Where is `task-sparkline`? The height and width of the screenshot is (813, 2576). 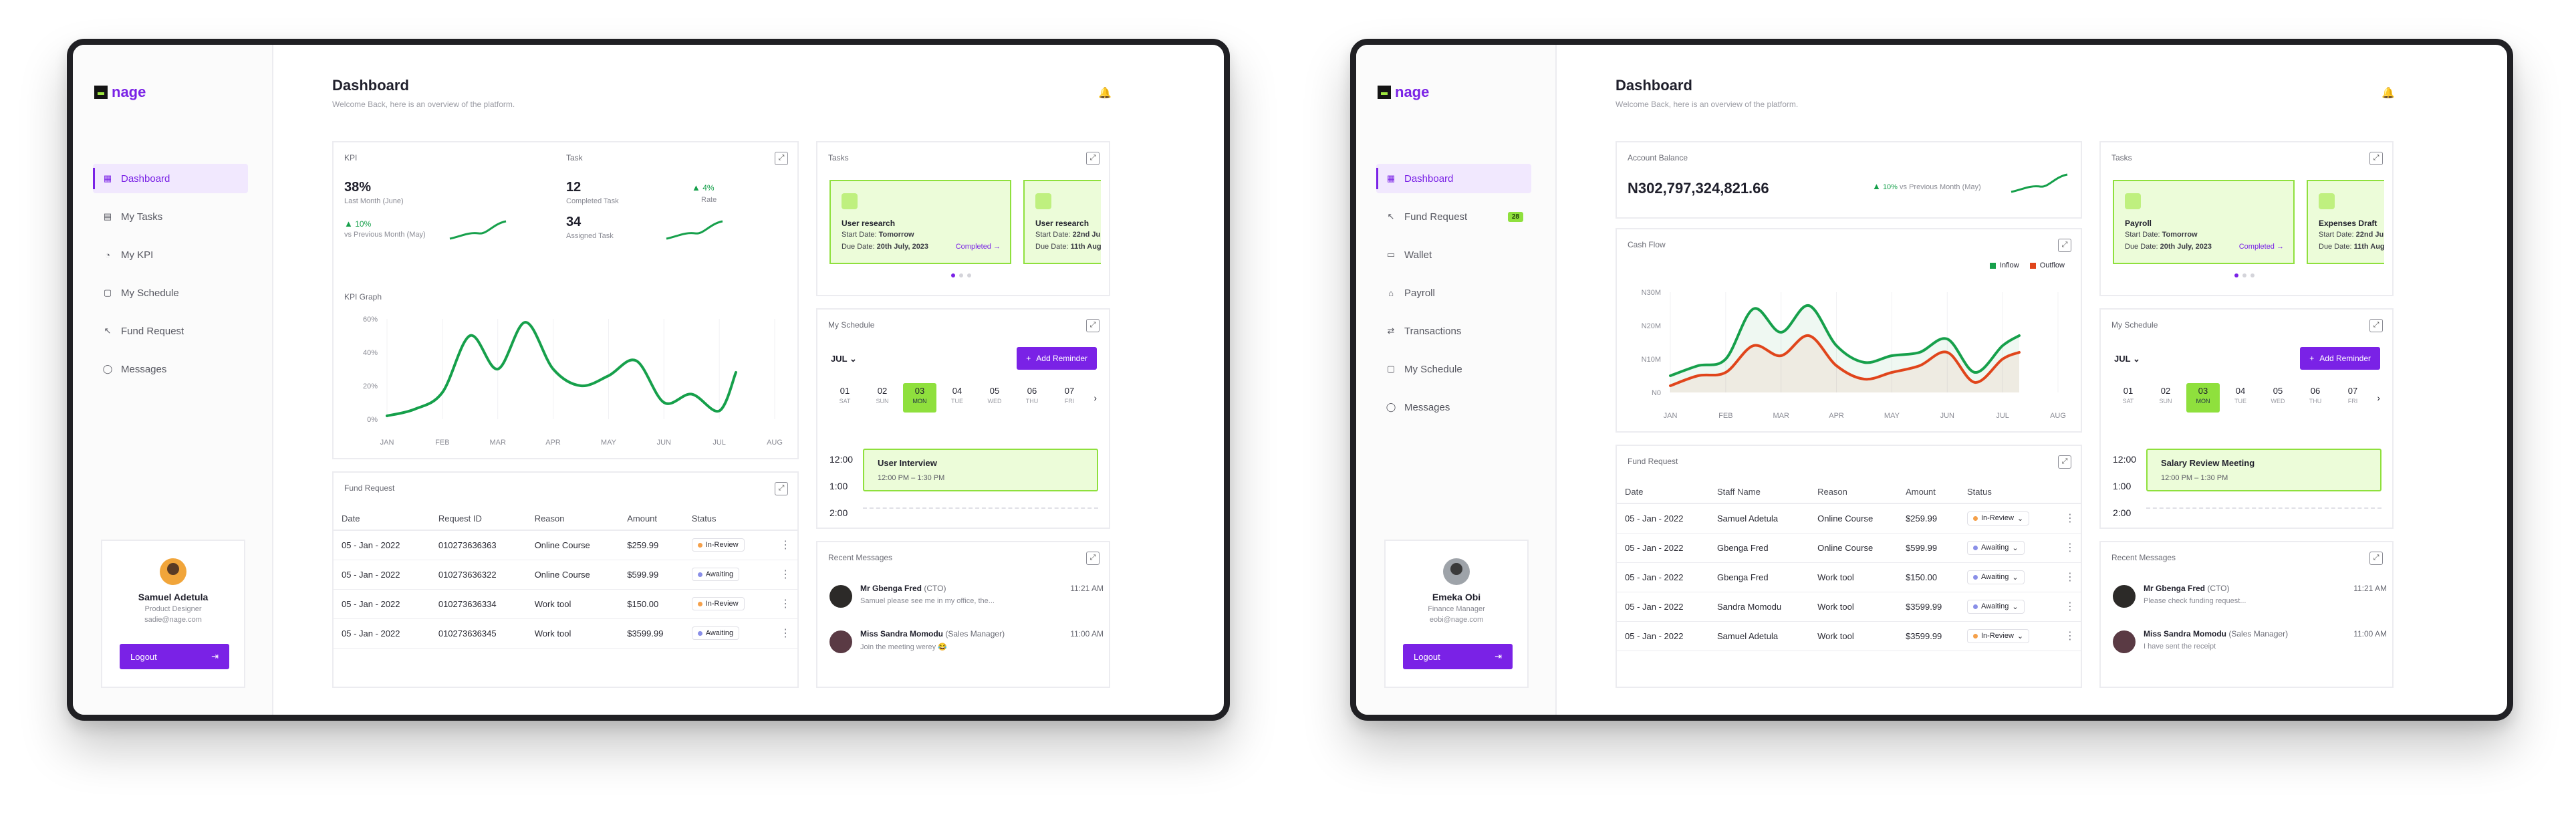
task-sparkline is located at coordinates (695, 230).